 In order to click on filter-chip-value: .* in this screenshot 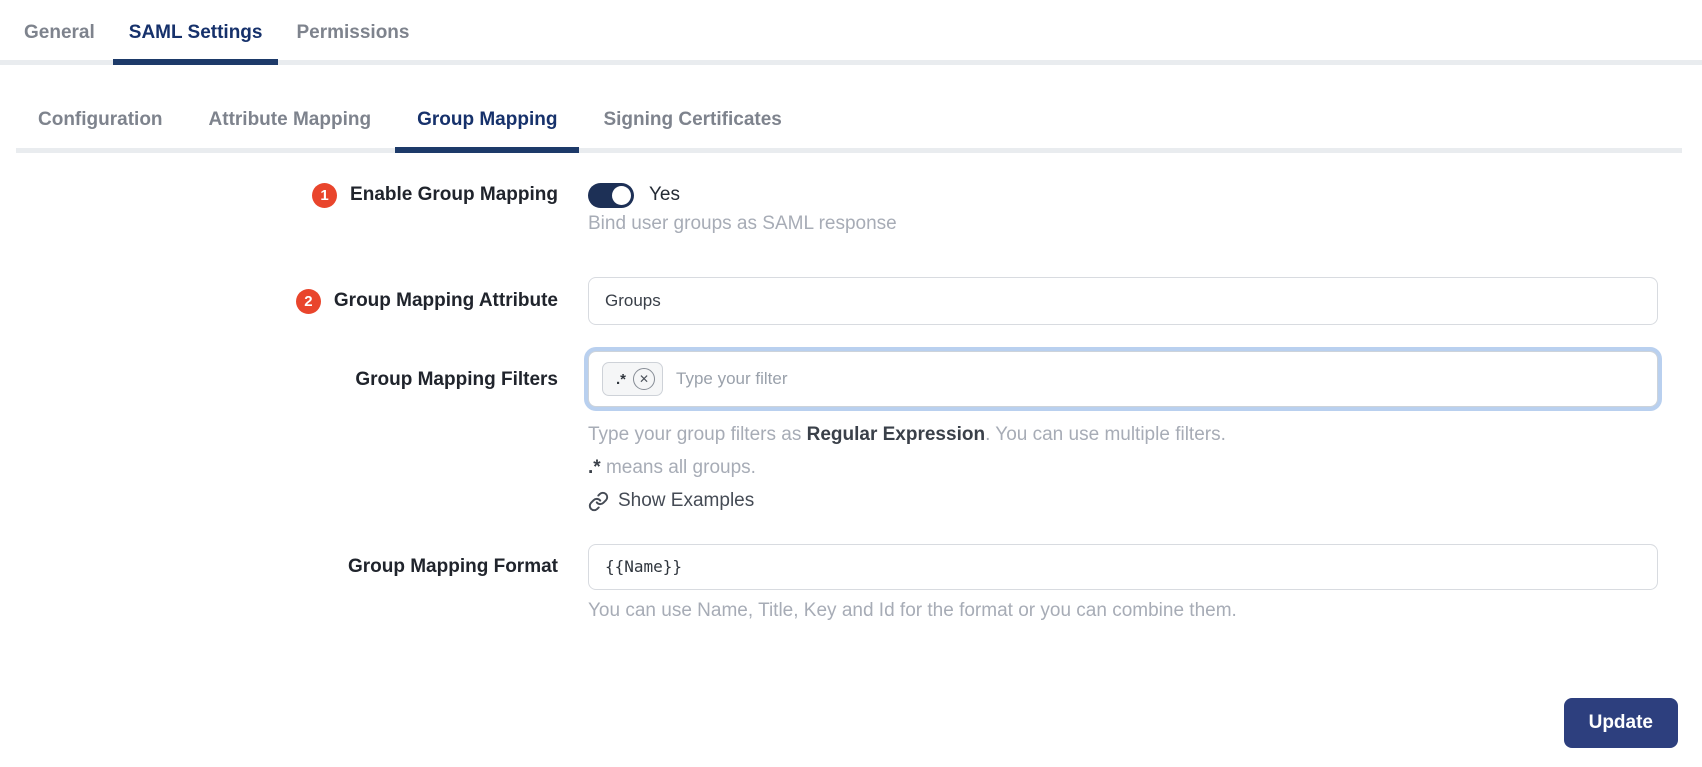, I will do `click(621, 379)`.